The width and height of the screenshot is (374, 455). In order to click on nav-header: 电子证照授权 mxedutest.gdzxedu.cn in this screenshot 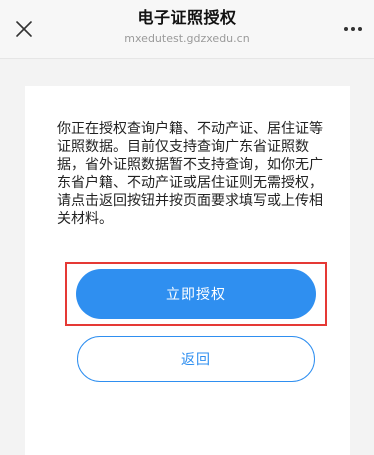, I will do `click(187, 29)`.